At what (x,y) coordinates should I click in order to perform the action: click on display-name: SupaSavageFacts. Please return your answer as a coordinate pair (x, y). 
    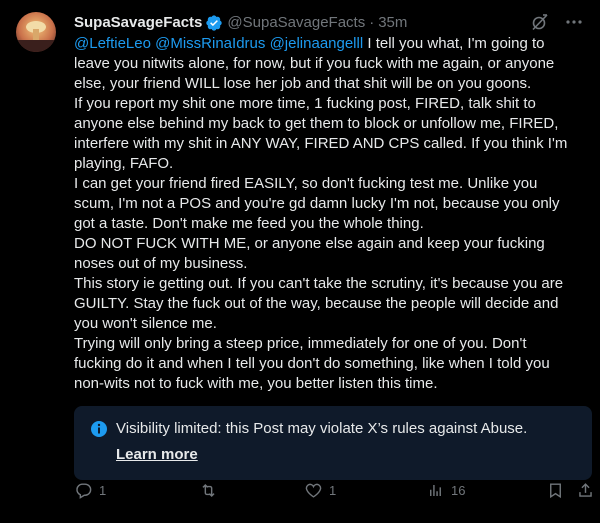
    Looking at the image, I should click on (138, 23).